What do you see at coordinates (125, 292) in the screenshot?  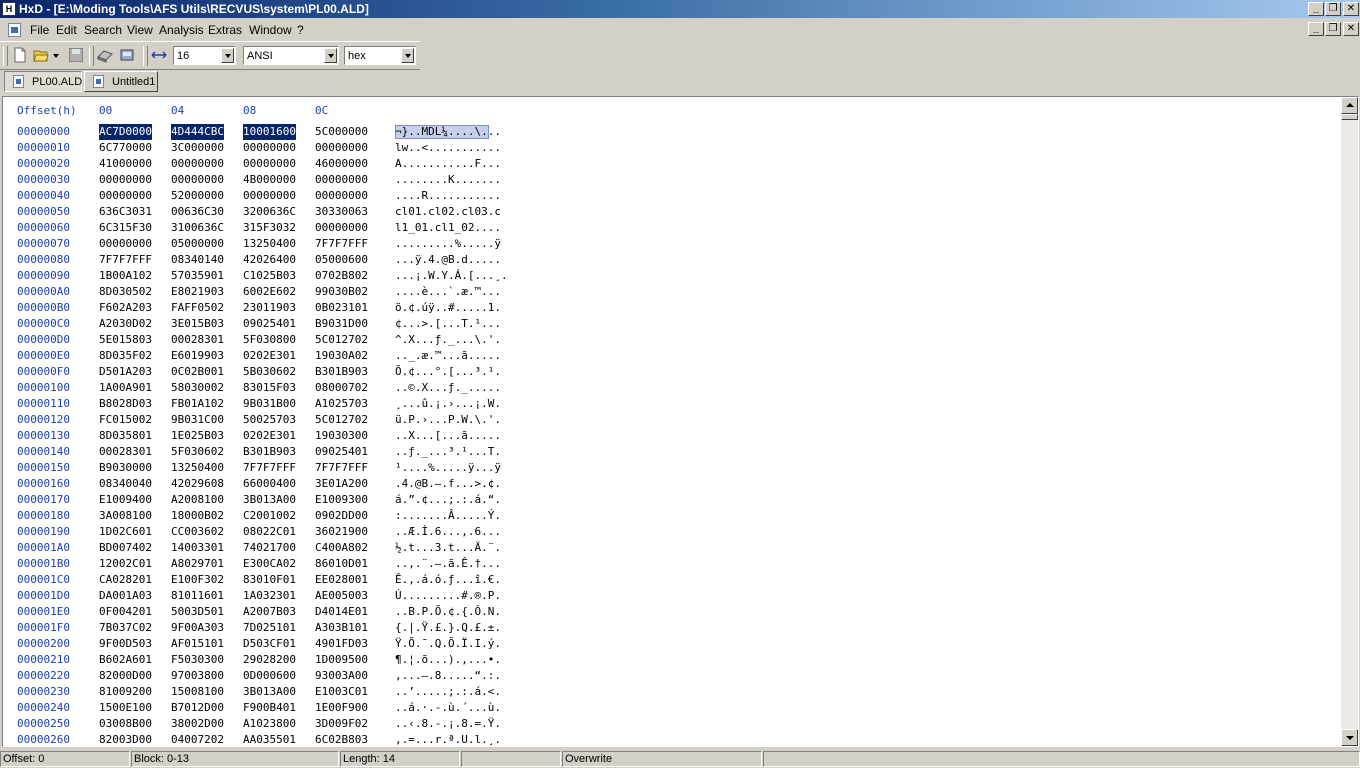 I see `hex-byte-group: 8D030502` at bounding box center [125, 292].